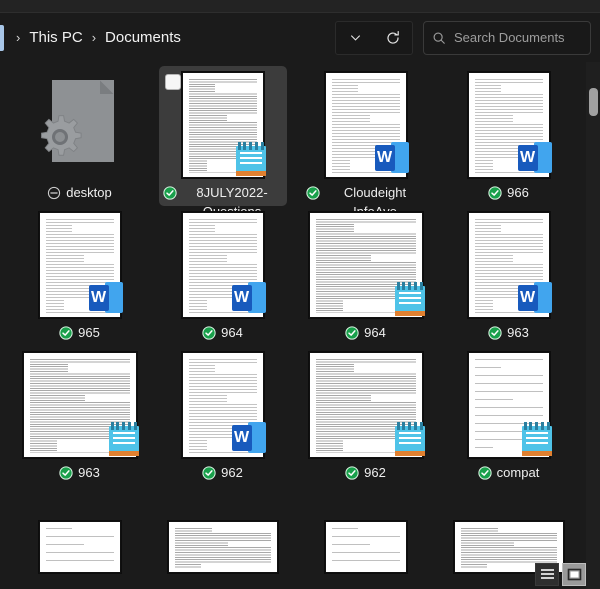  I want to click on address-bar-buttons, so click(374, 37).